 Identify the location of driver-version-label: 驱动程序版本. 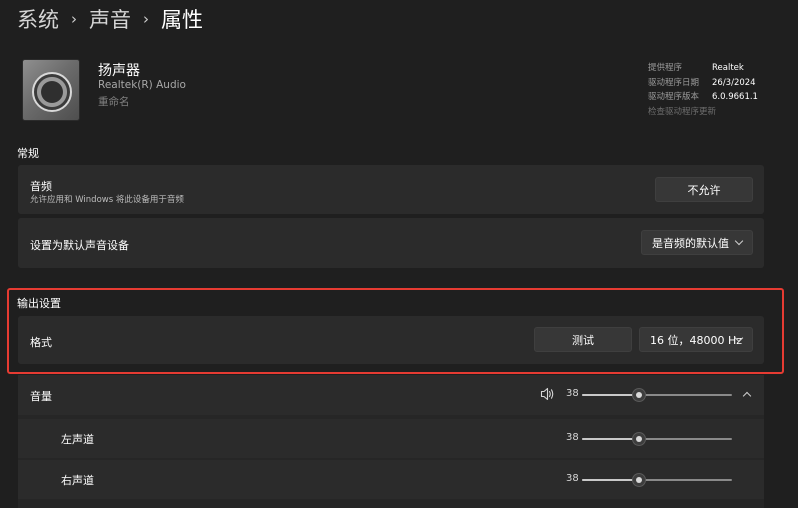
(674, 97).